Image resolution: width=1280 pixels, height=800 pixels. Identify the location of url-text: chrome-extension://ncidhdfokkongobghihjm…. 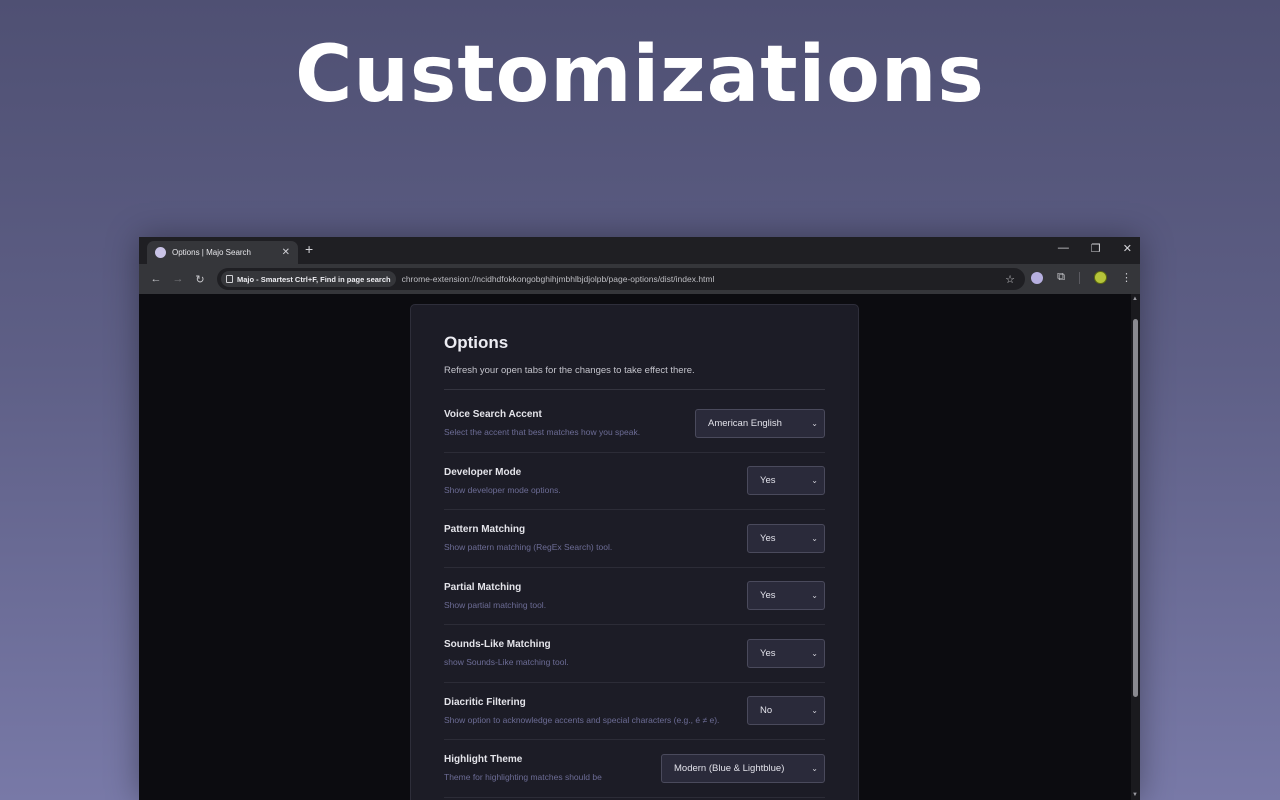
(704, 279).